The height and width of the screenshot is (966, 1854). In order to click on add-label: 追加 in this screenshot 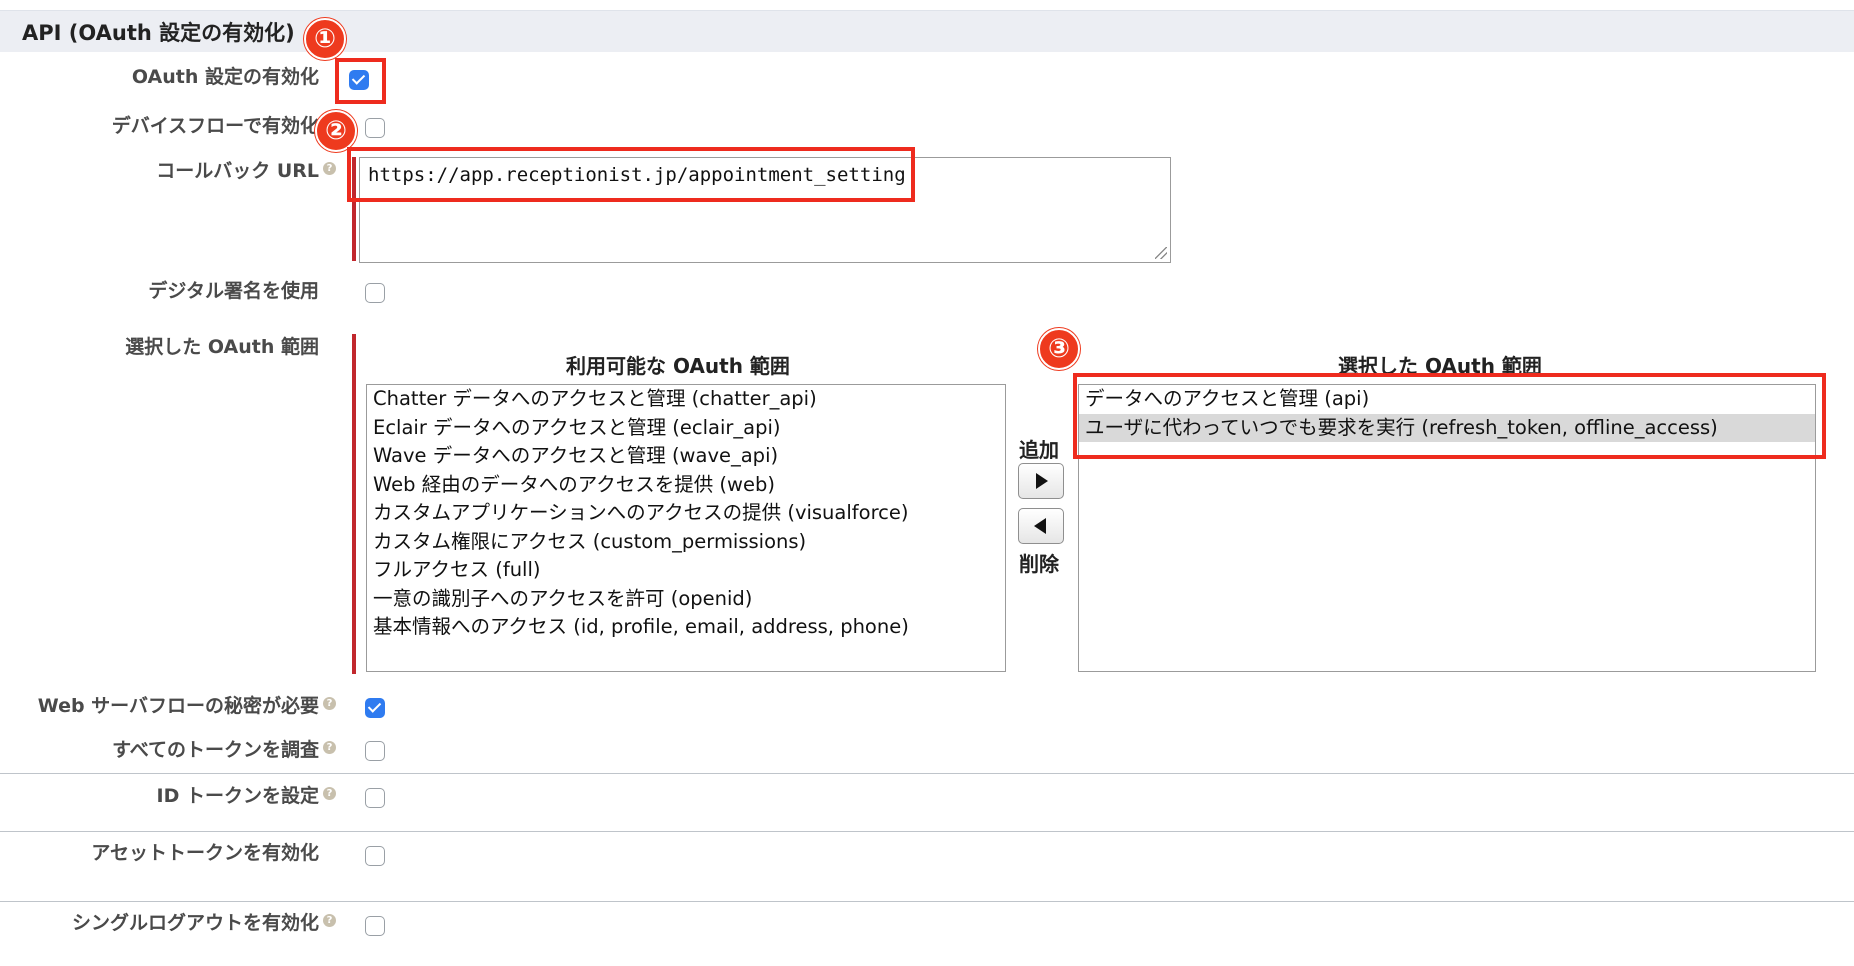, I will do `click(1039, 450)`.